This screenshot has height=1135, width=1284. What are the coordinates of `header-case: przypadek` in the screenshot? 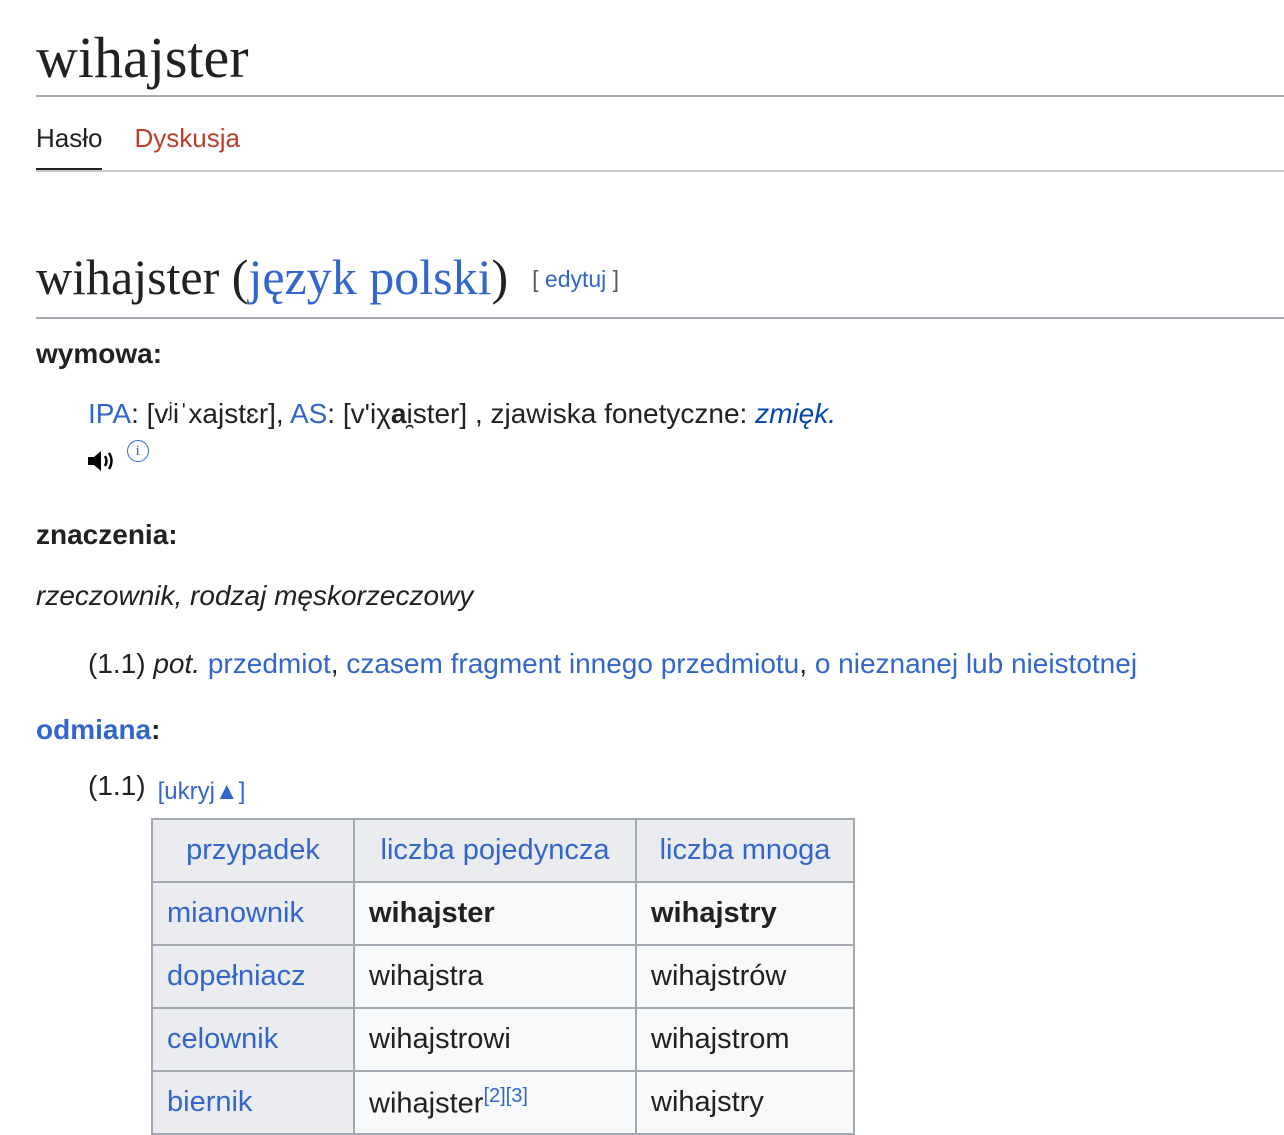 It's located at (253, 850).